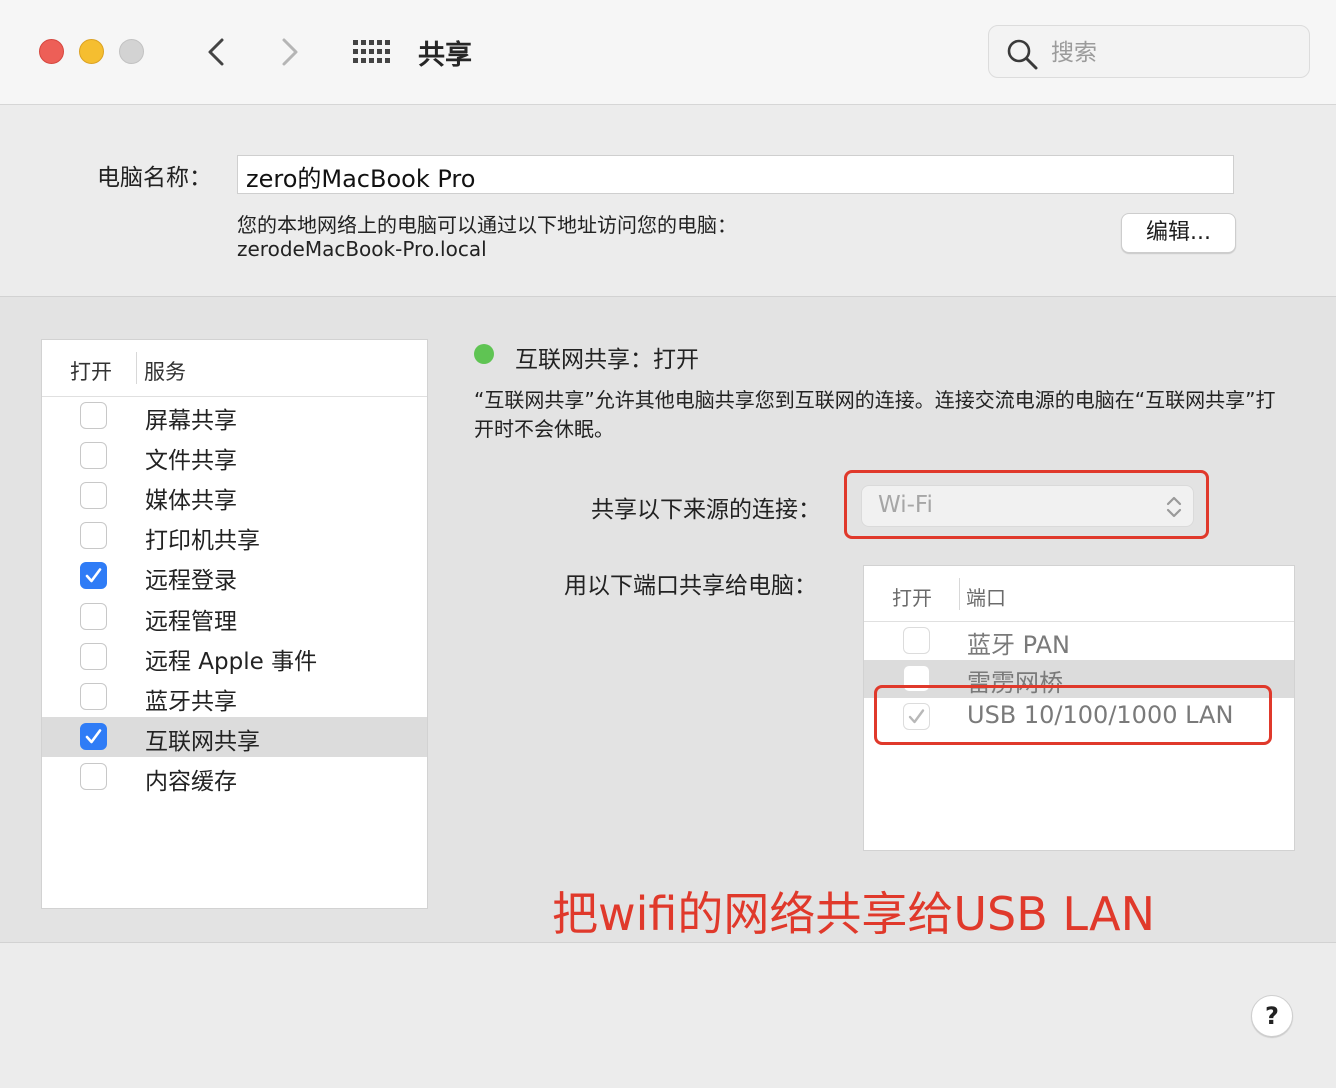 The height and width of the screenshot is (1088, 1336). What do you see at coordinates (154, 178) in the screenshot?
I see `computer-name-label: 电脑名称：` at bounding box center [154, 178].